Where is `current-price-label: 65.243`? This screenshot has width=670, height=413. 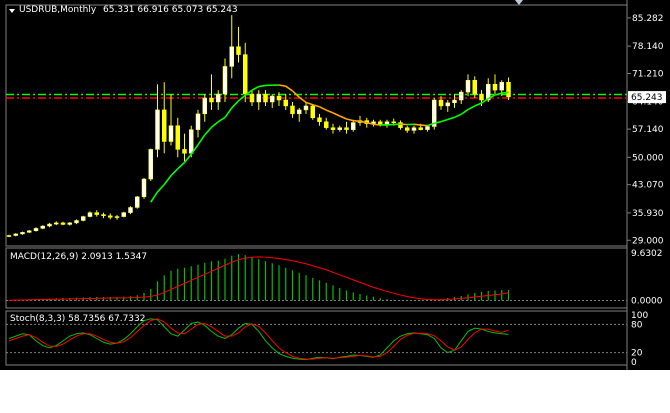 current-price-label: 65.243 is located at coordinates (647, 98).